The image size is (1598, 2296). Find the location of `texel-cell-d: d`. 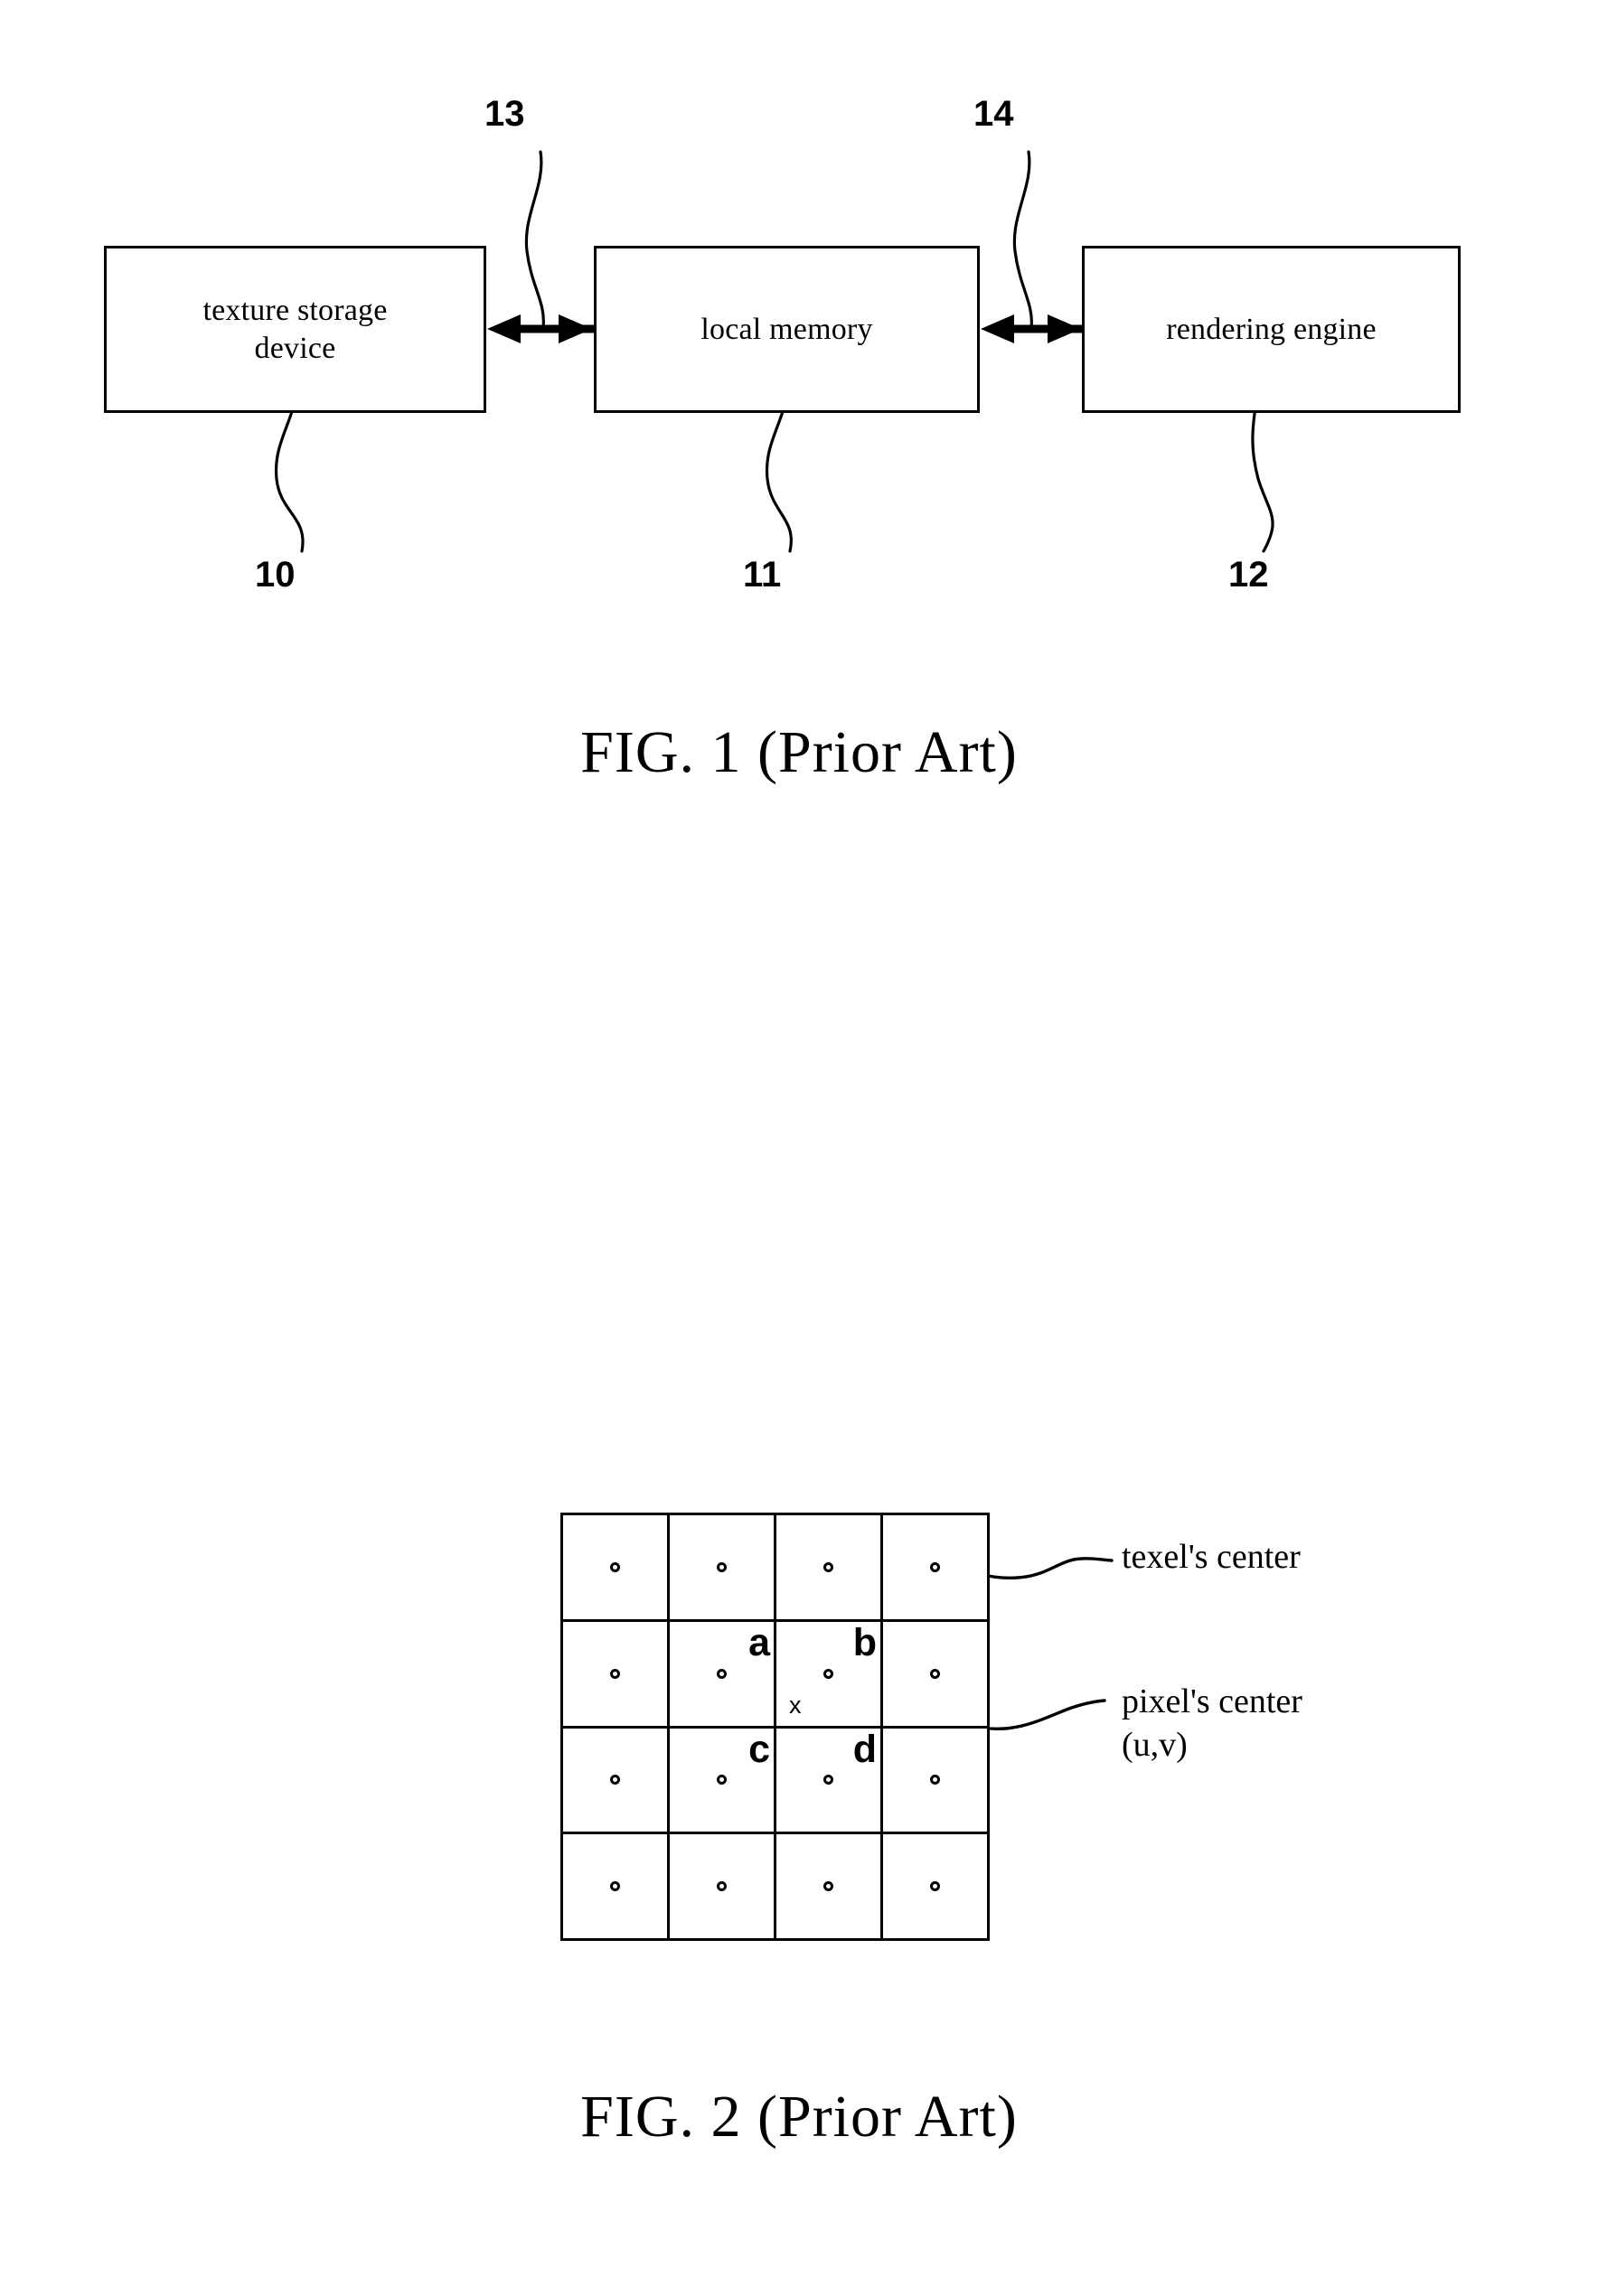

texel-cell-d: d is located at coordinates (830, 1781).